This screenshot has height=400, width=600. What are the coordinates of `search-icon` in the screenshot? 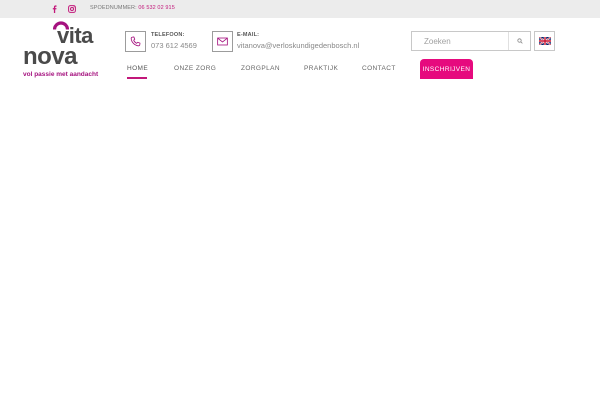 It's located at (519, 41).